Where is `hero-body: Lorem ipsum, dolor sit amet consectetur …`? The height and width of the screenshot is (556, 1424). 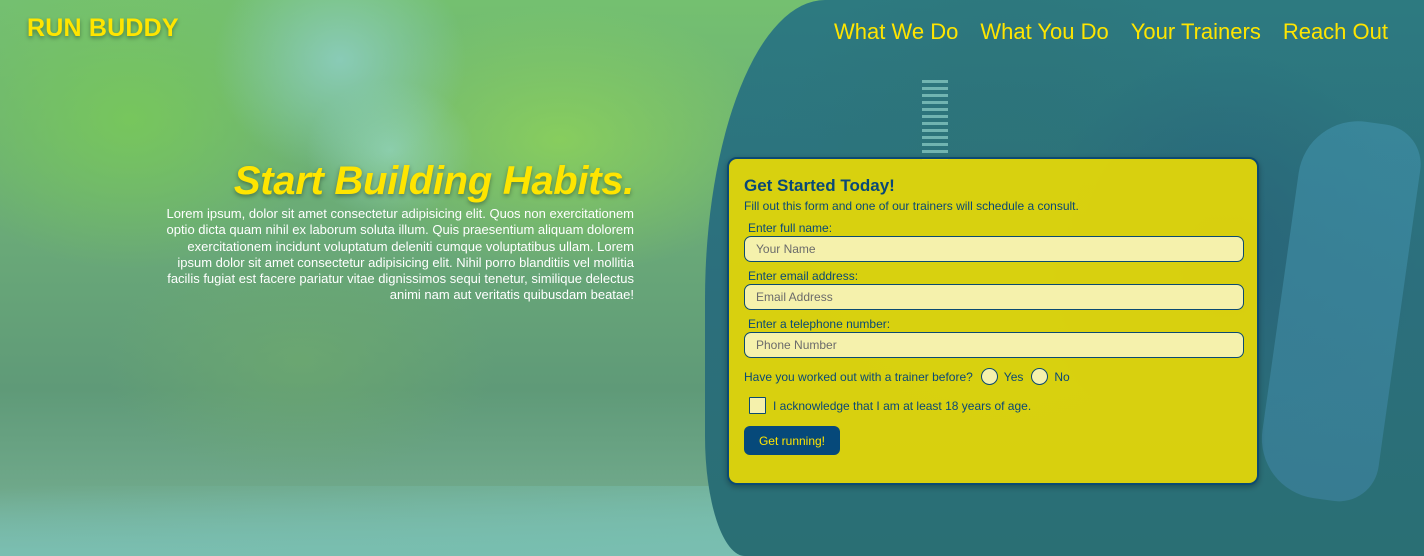 hero-body: Lorem ipsum, dolor sit amet consectetur … is located at coordinates (400, 254).